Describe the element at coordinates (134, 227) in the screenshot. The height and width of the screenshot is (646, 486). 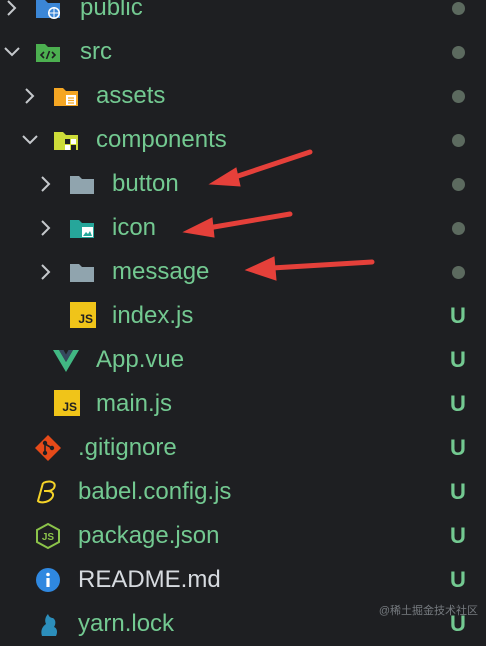
I see `tree-item-label: icon` at that location.